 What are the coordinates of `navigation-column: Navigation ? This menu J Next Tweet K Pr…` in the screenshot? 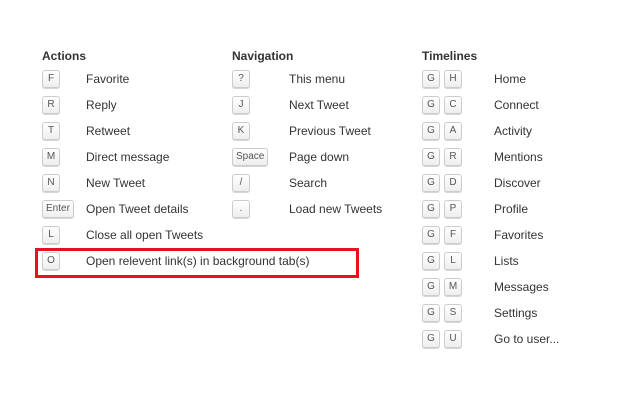 It's located at (307, 135).